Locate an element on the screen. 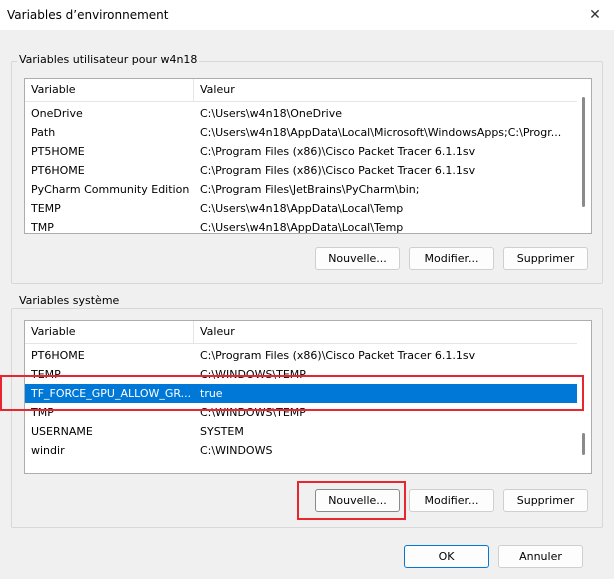 Image resolution: width=614 pixels, height=579 pixels. table-row: TEMP C:\Users\w4n18\AppData\Local\Temp is located at coordinates (301, 208).